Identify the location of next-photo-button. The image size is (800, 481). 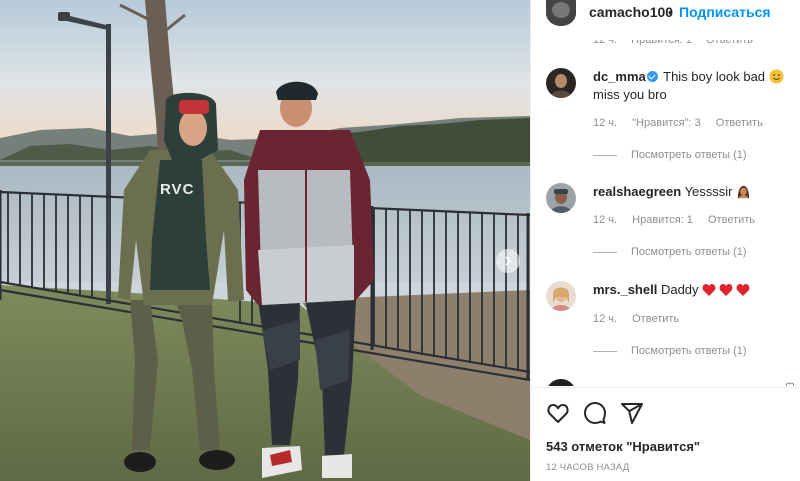
(508, 261).